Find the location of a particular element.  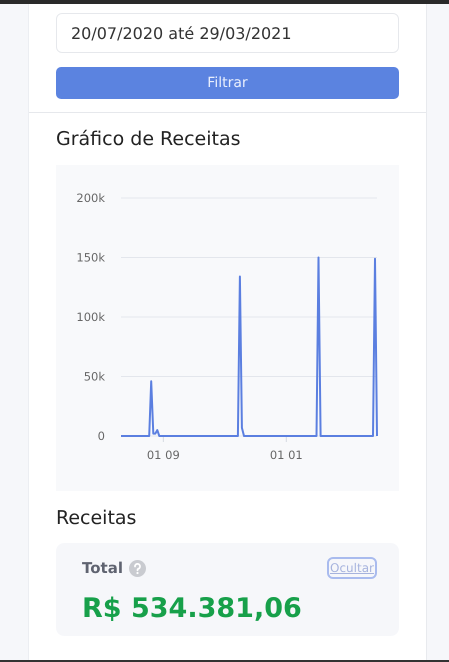

help-icon is located at coordinates (137, 568).